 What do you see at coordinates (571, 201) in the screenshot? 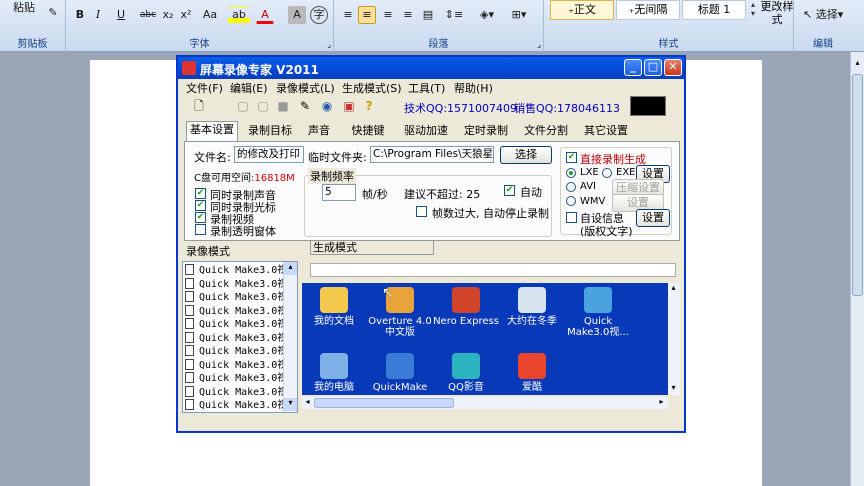
I see `radio-wmv` at bounding box center [571, 201].